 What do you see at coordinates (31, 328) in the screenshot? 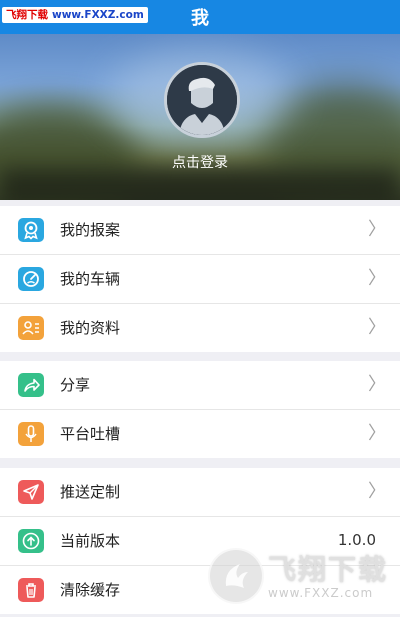
I see `profile-card-icon` at bounding box center [31, 328].